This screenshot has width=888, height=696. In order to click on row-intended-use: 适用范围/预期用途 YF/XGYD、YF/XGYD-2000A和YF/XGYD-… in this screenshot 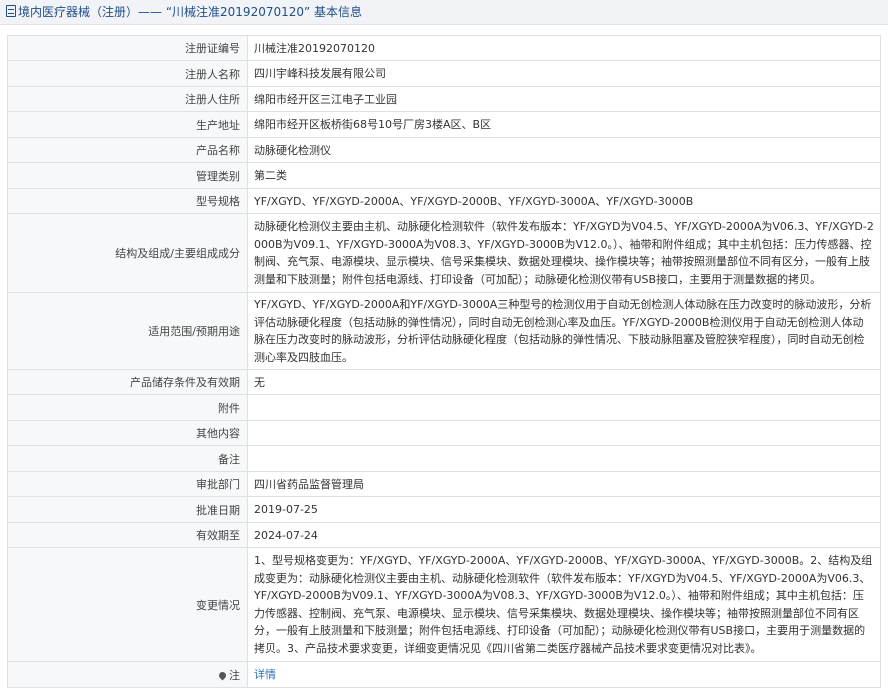, I will do `click(444, 331)`.